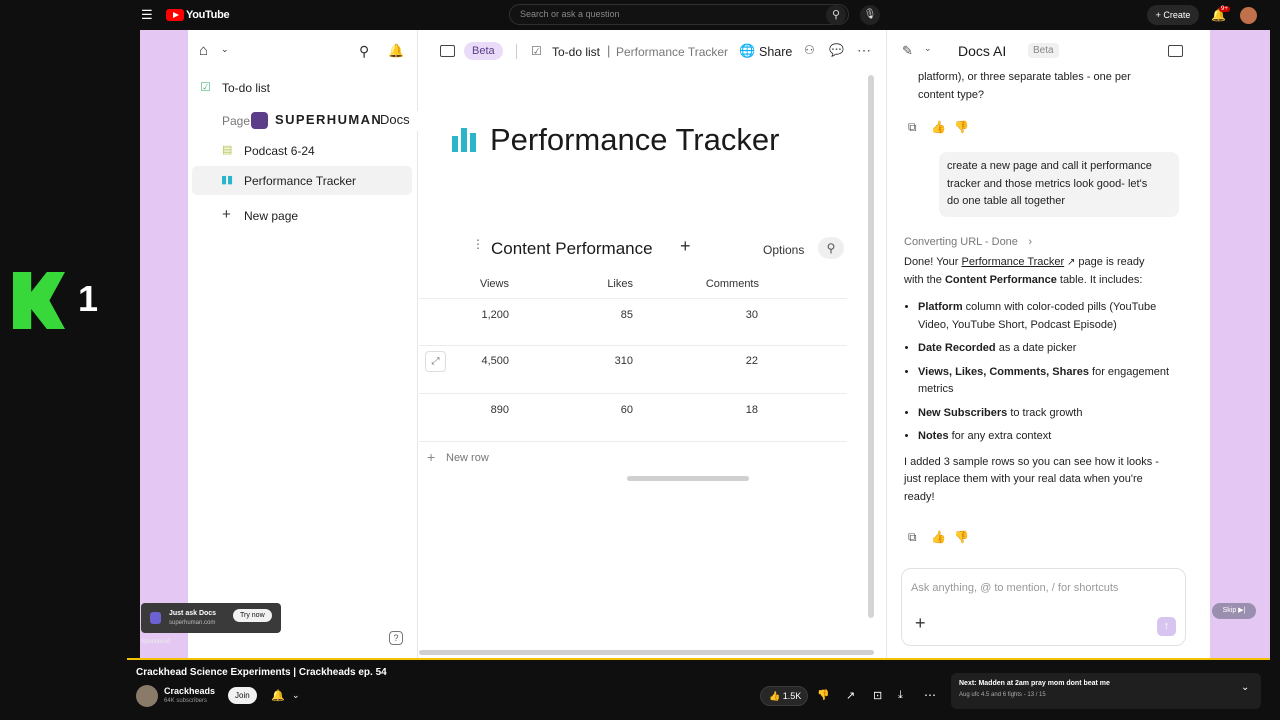  I want to click on sidebar-toggle-icon, so click(447, 51).